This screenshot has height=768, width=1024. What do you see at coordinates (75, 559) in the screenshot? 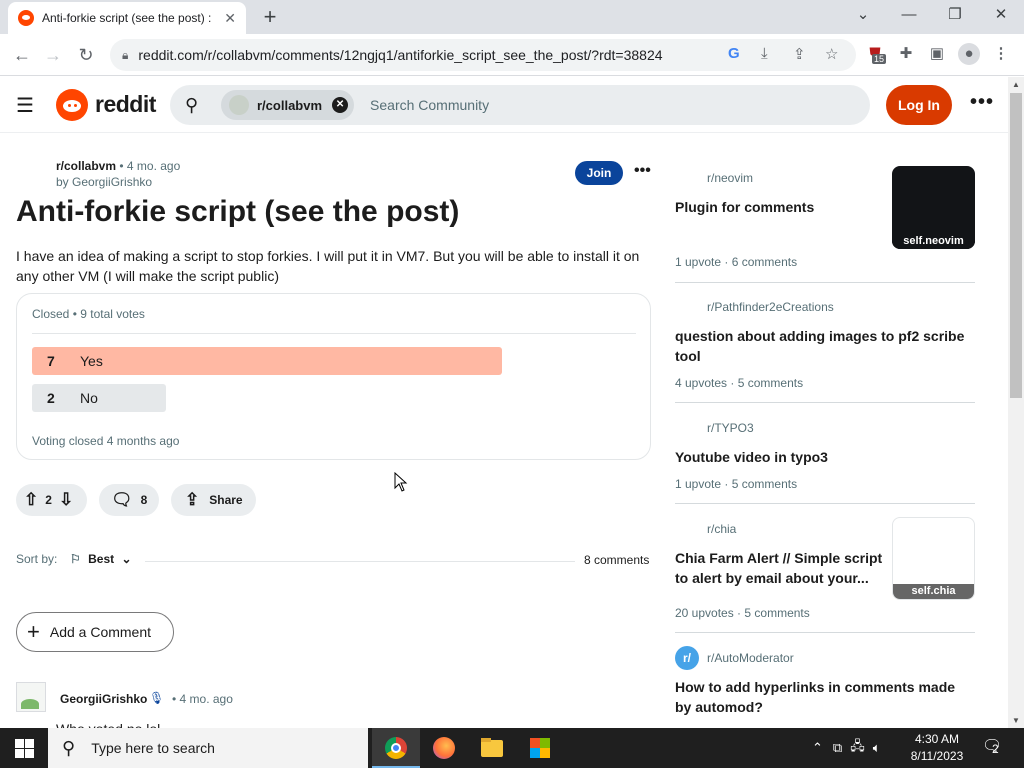
I see `rocket-icon: ⚐` at bounding box center [75, 559].